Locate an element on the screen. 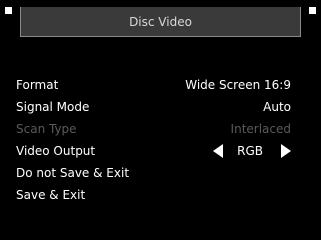  format-label: Format is located at coordinates (37, 85).